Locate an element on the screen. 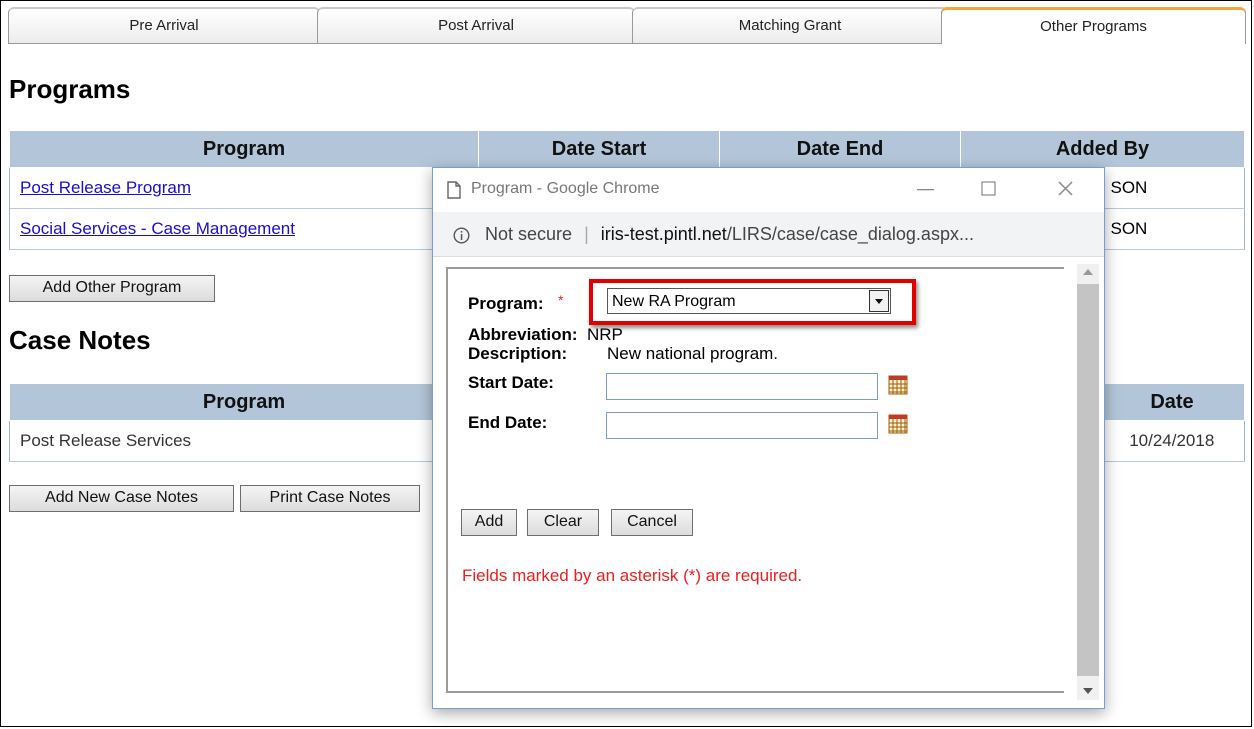 The width and height of the screenshot is (1254, 729). tab-post-arrival: Post Arrival is located at coordinates (476, 25).